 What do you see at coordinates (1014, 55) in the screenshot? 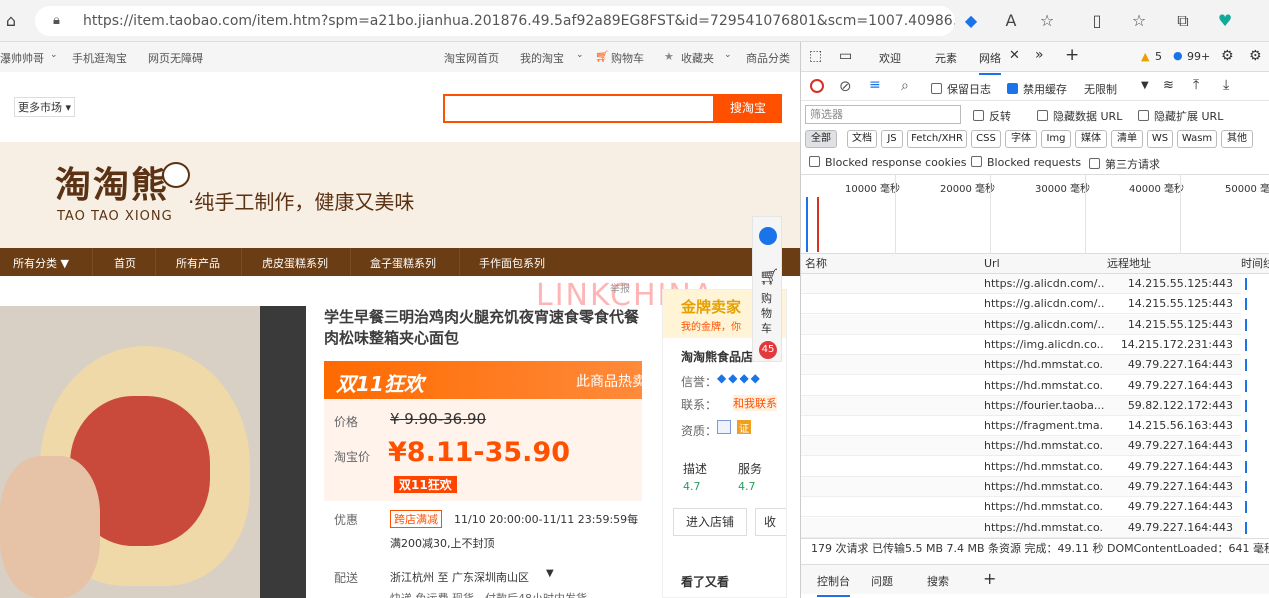
I see `close-icon: ✕` at bounding box center [1014, 55].